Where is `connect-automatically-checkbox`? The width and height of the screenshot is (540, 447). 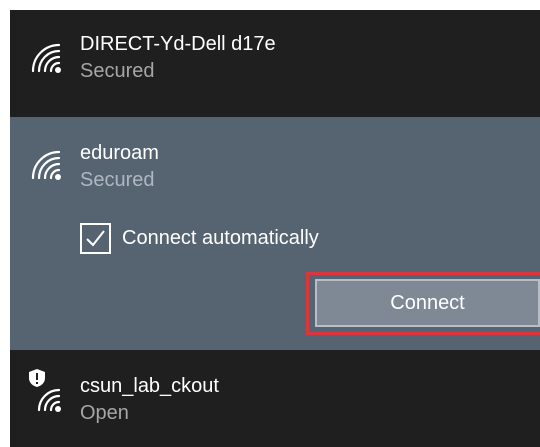
connect-automatically-checkbox is located at coordinates (95, 238).